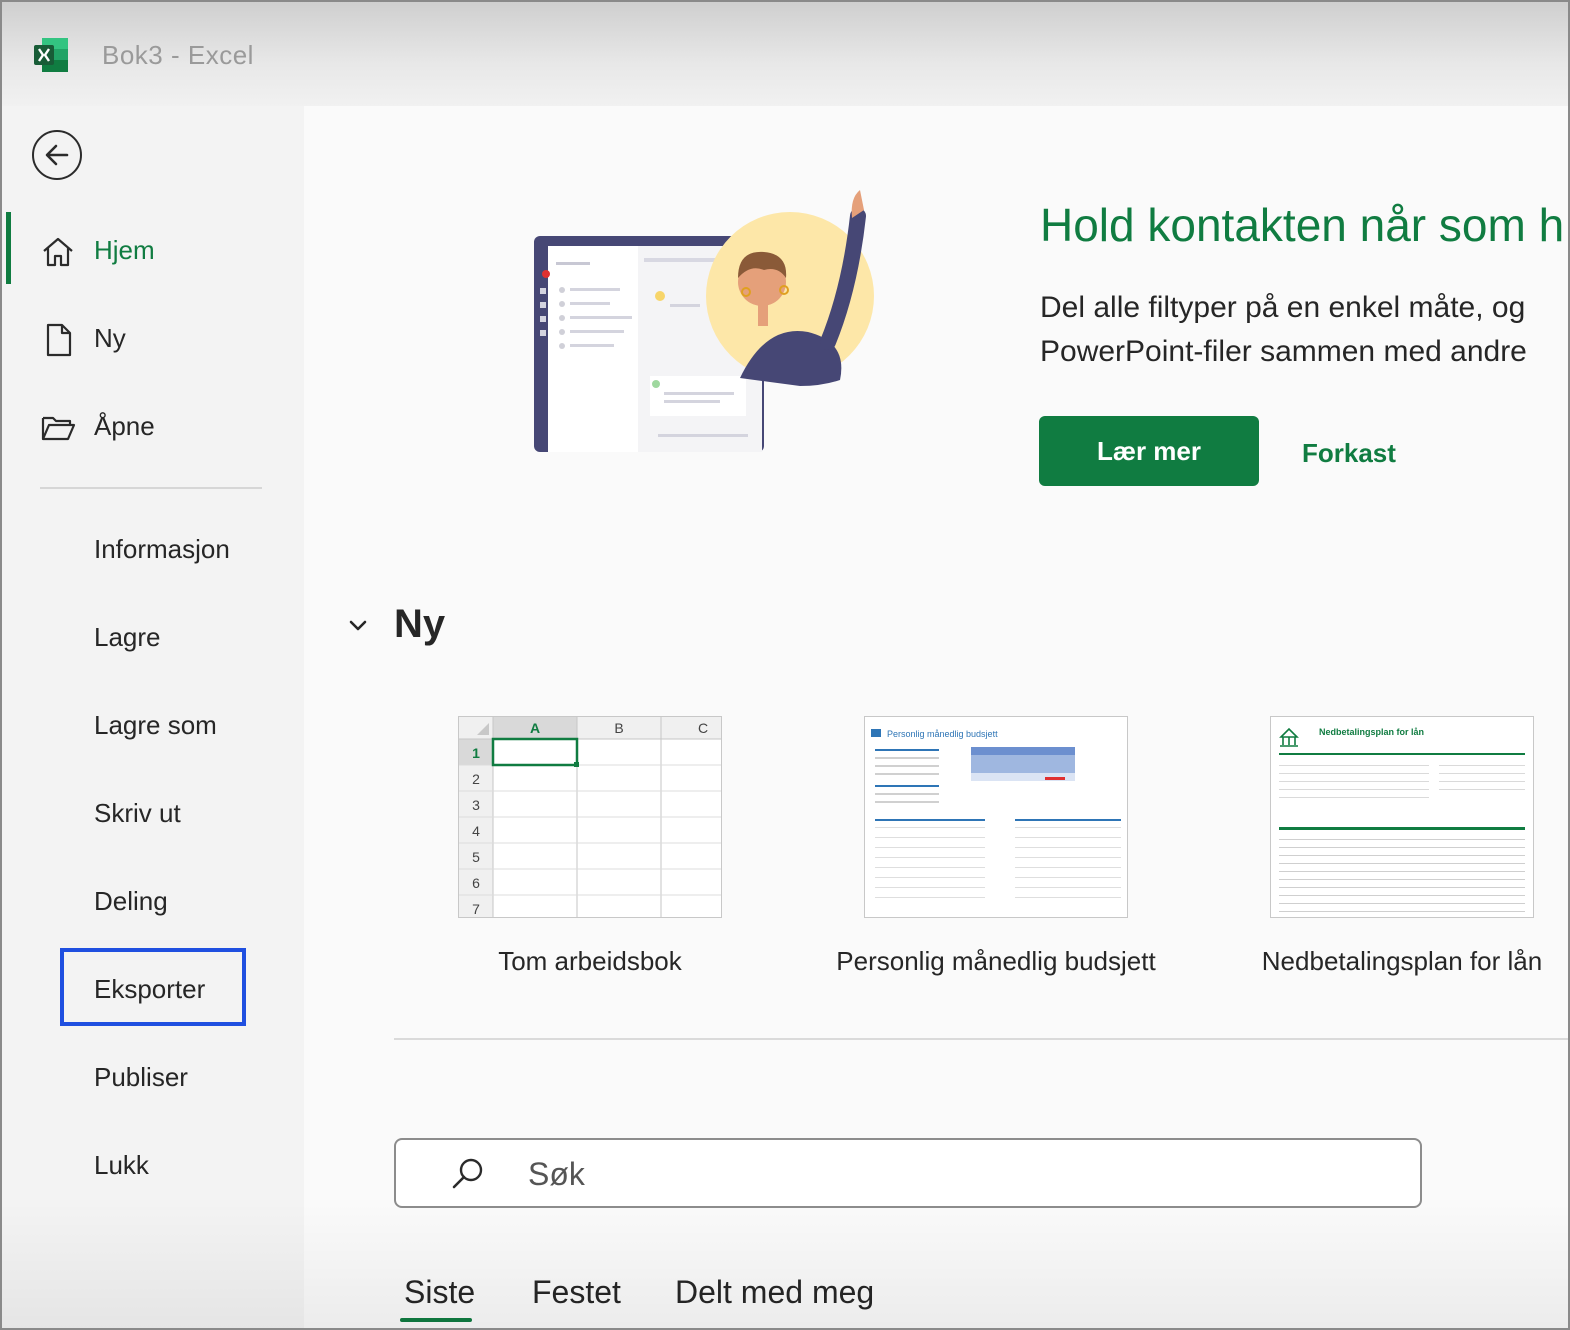 This screenshot has width=1570, height=1330. I want to click on tab-recent: Siste, so click(439, 1292).